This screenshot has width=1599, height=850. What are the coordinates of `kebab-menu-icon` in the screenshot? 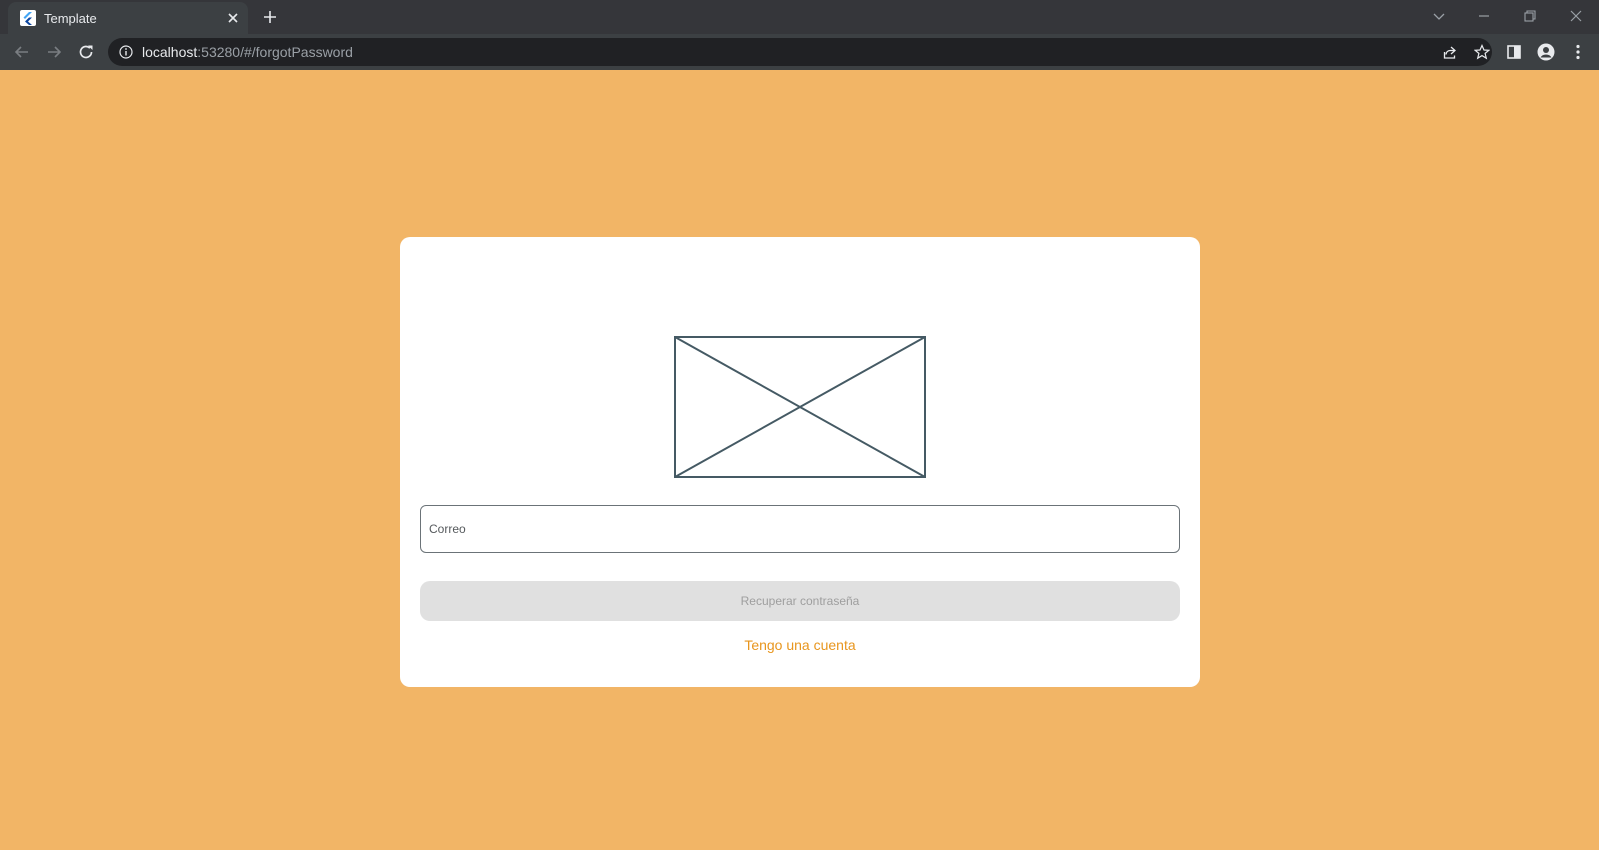 It's located at (1578, 52).